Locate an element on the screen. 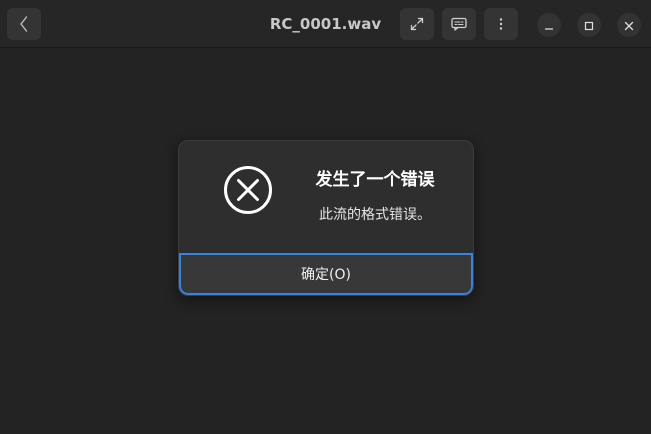  minimize-button is located at coordinates (549, 25).